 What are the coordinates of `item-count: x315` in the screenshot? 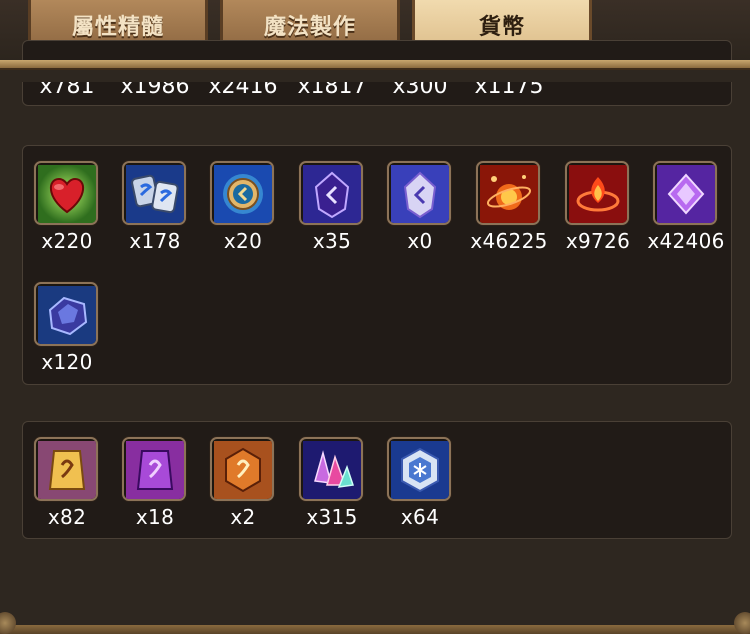 It's located at (332, 517).